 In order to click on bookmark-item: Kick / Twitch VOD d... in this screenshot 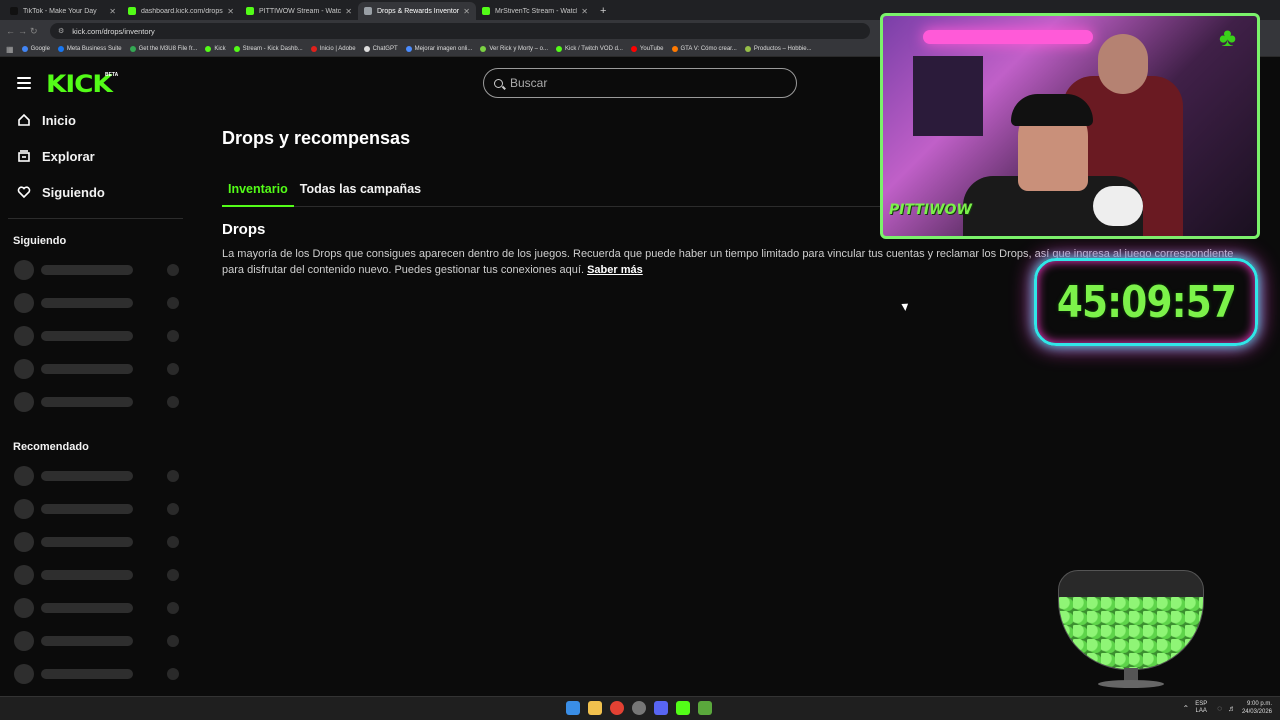, I will do `click(589, 49)`.